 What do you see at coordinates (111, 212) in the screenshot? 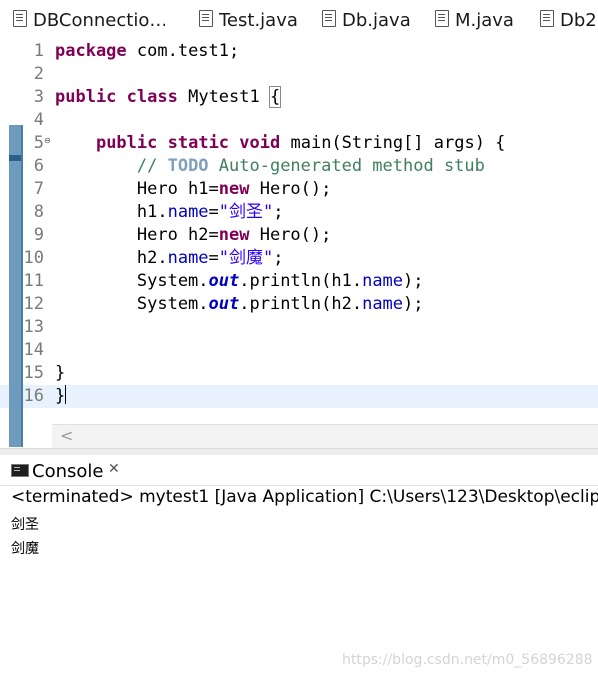
I see `code-token: h1.` at bounding box center [111, 212].